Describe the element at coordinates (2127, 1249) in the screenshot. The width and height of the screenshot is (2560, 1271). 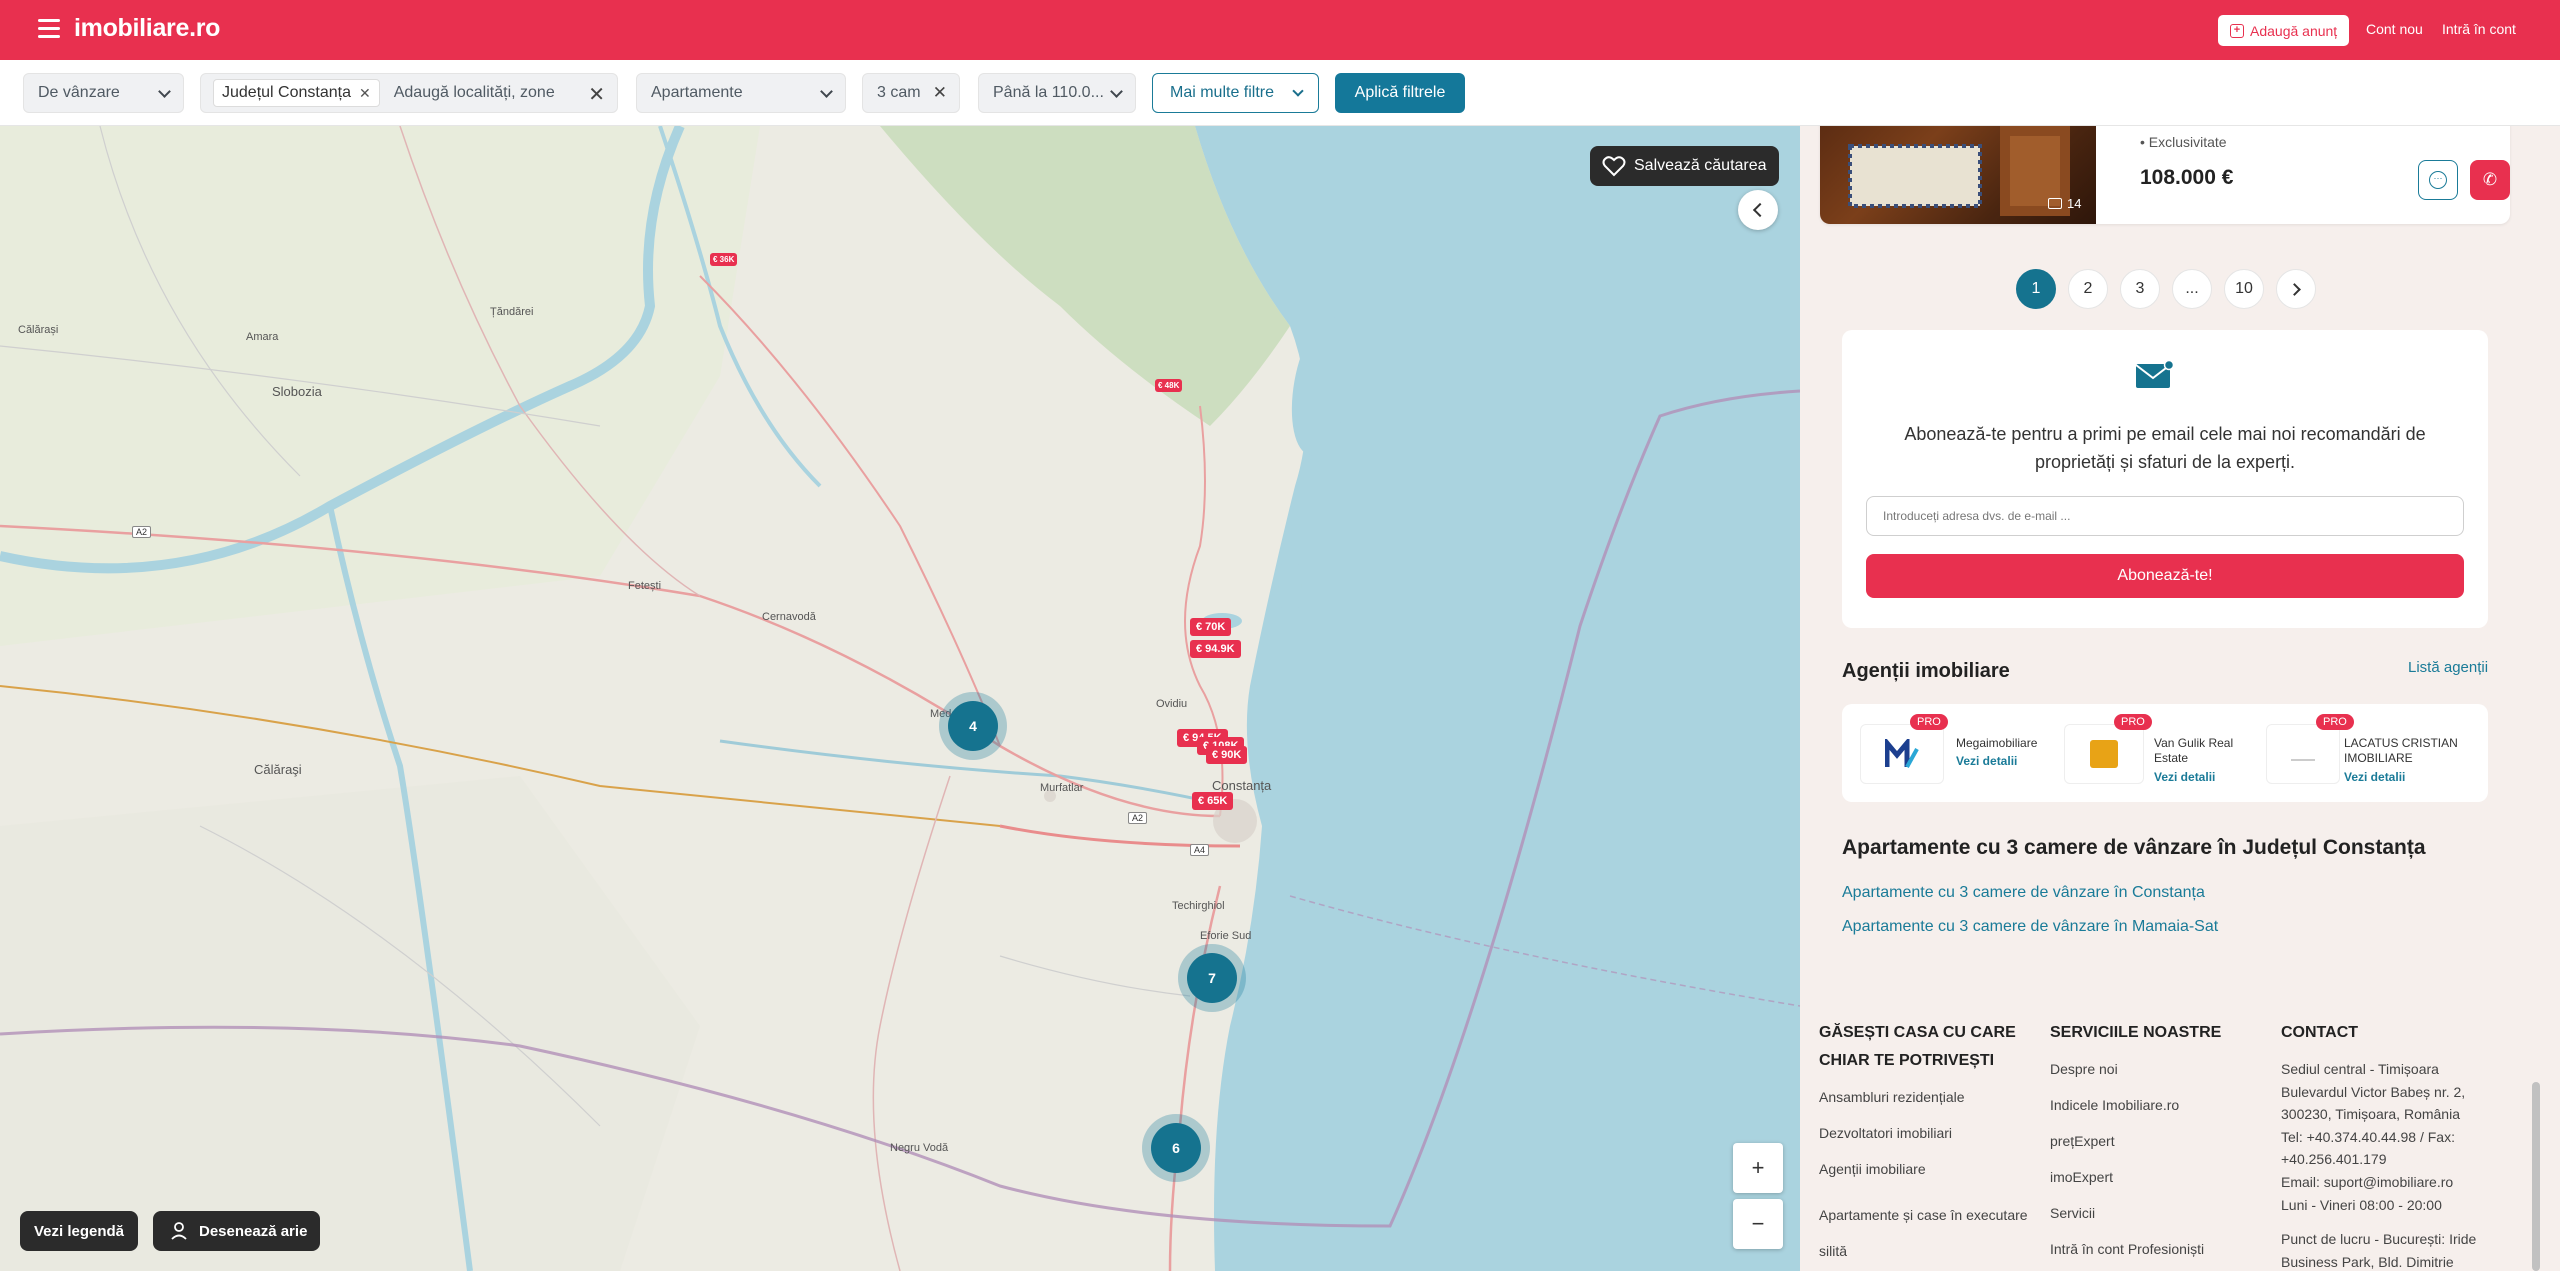
I see `footer-link: Intră în cont Profesioniști` at that location.